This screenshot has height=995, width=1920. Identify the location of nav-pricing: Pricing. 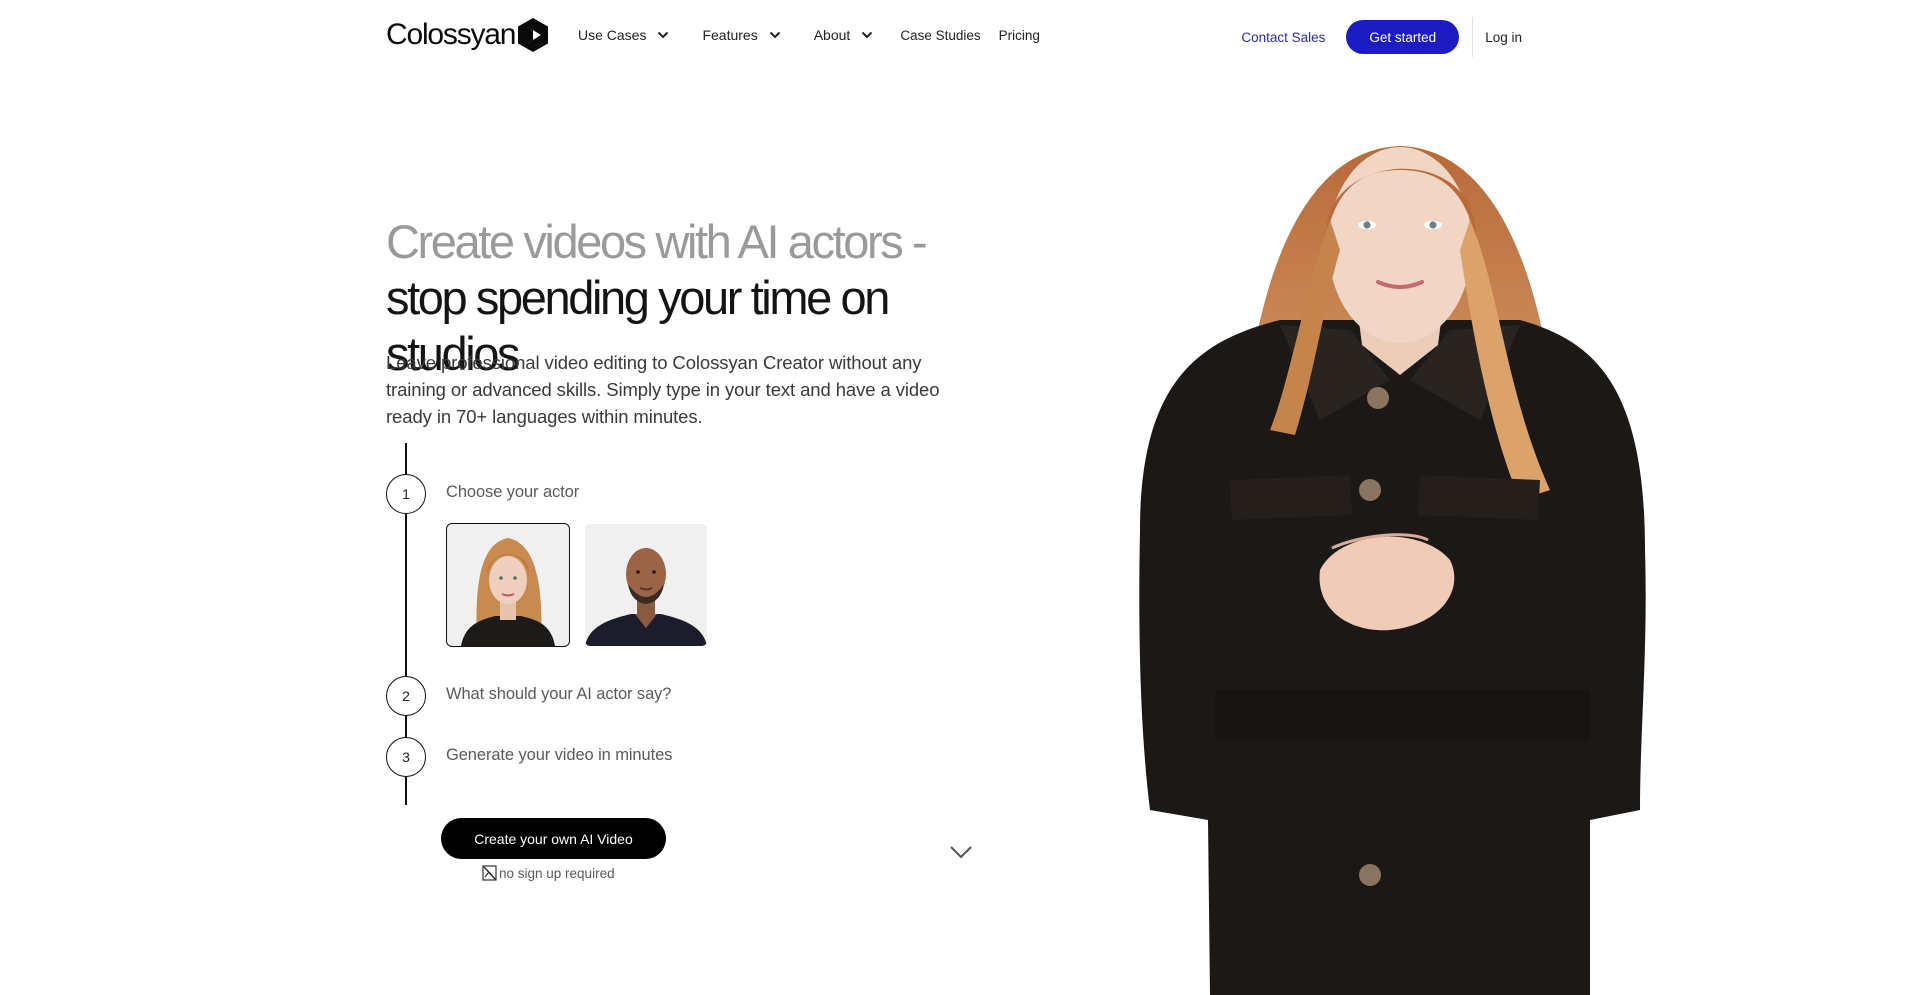
(1019, 35).